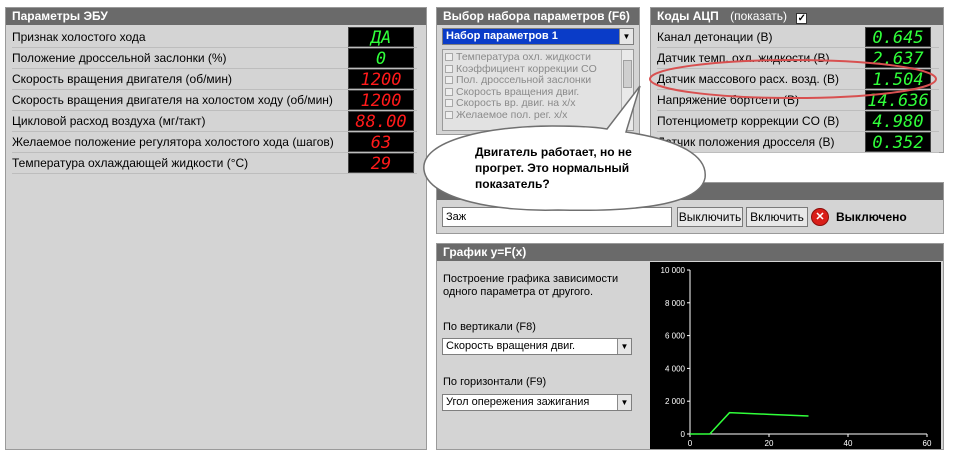 This screenshot has width=960, height=464. Describe the element at coordinates (743, 58) in the screenshot. I see `adc-row-label: Датчик темп. охл. жидкости (В)` at that location.